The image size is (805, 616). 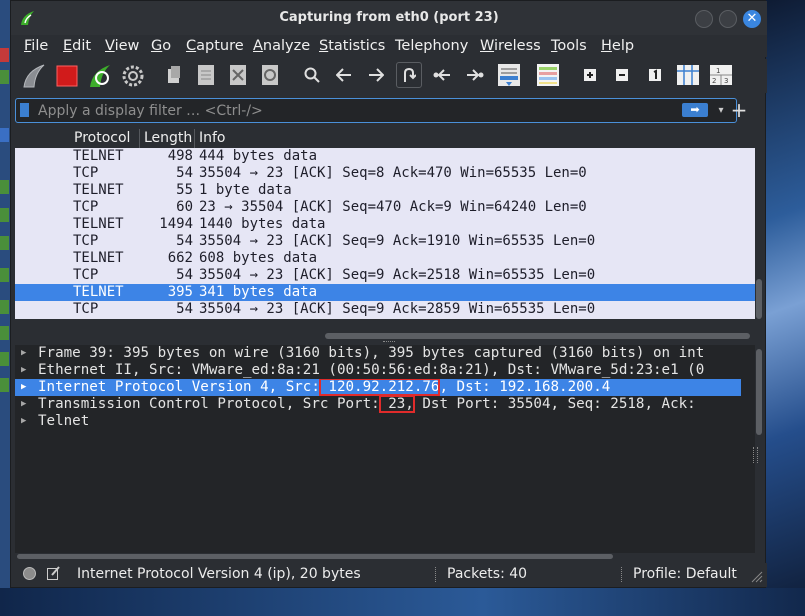 What do you see at coordinates (475, 75) in the screenshot?
I see `last-packet-icon` at bounding box center [475, 75].